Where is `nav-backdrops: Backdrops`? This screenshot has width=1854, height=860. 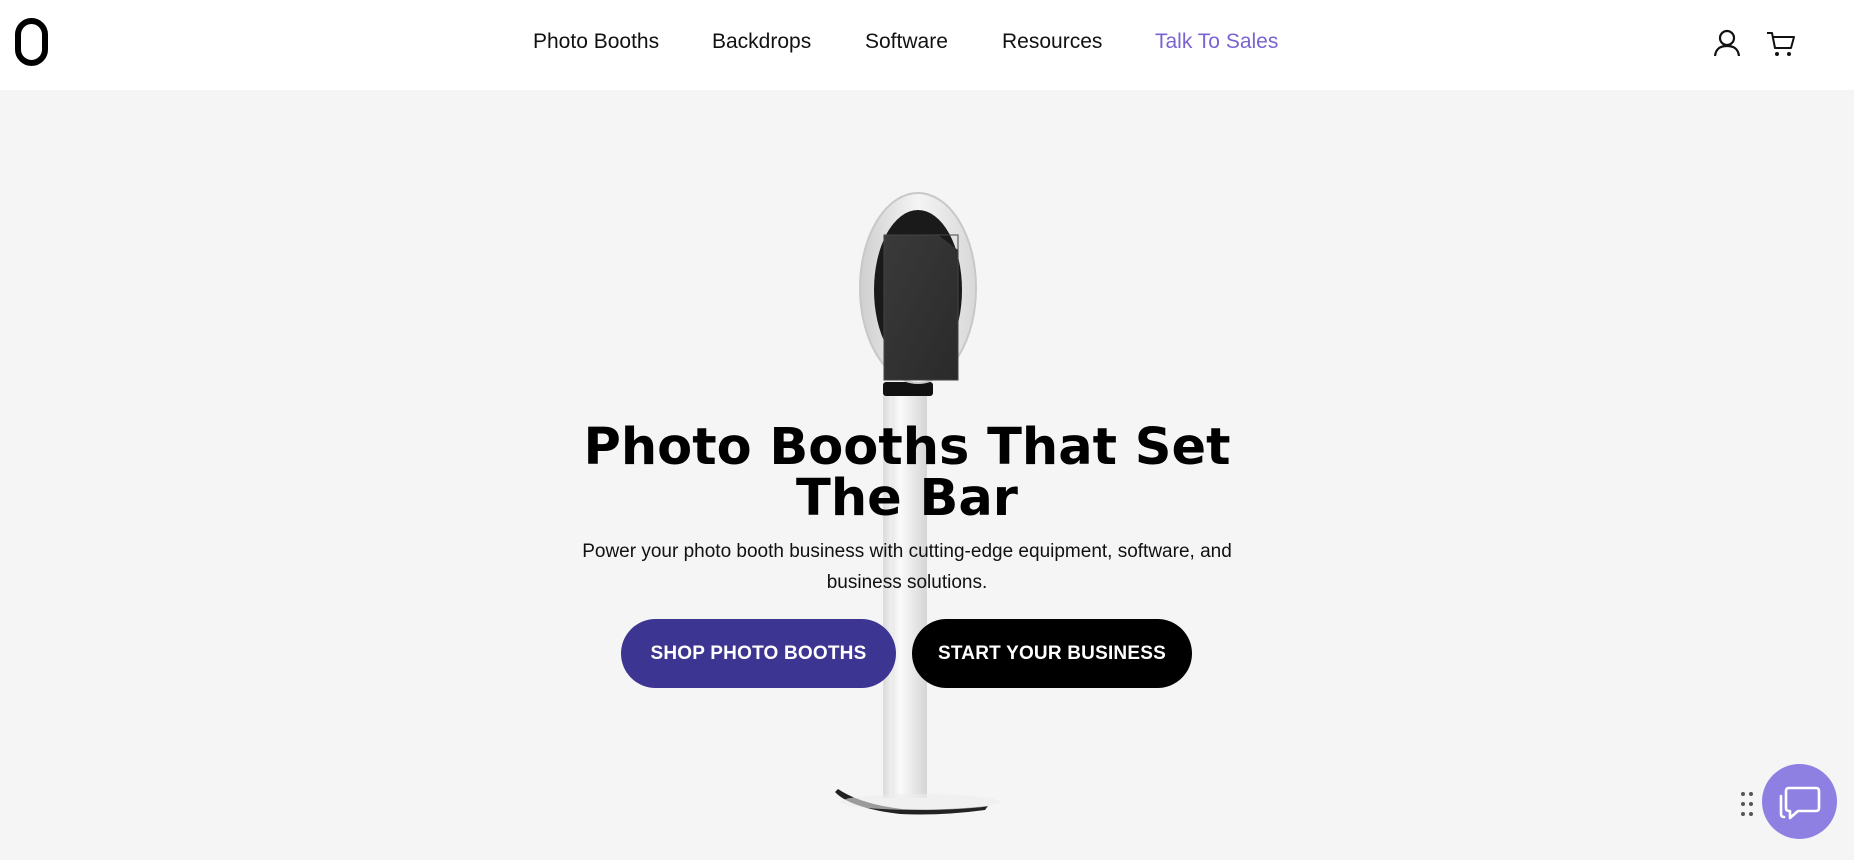
nav-backdrops: Backdrops is located at coordinates (761, 42).